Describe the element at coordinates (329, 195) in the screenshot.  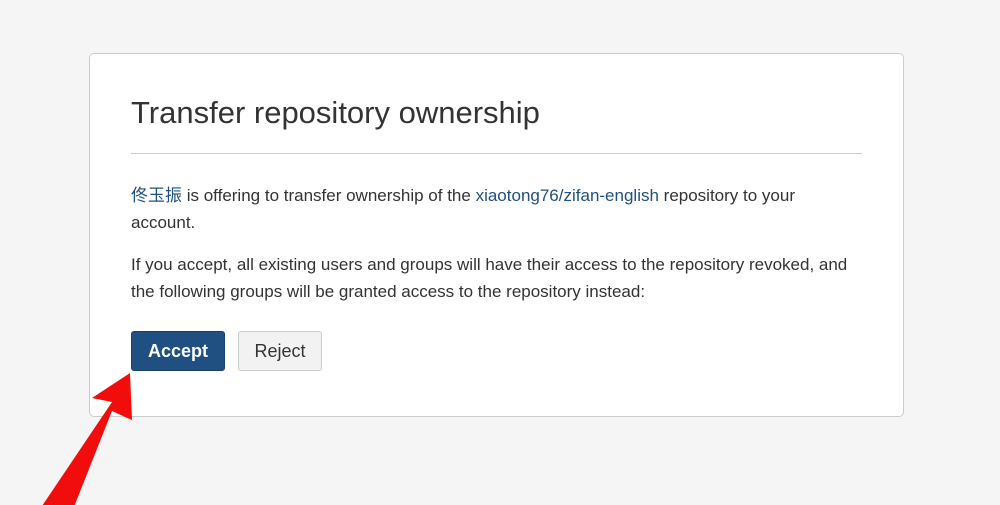
I see `offer-text-before-repo: is offering to transfer ownership of the` at that location.